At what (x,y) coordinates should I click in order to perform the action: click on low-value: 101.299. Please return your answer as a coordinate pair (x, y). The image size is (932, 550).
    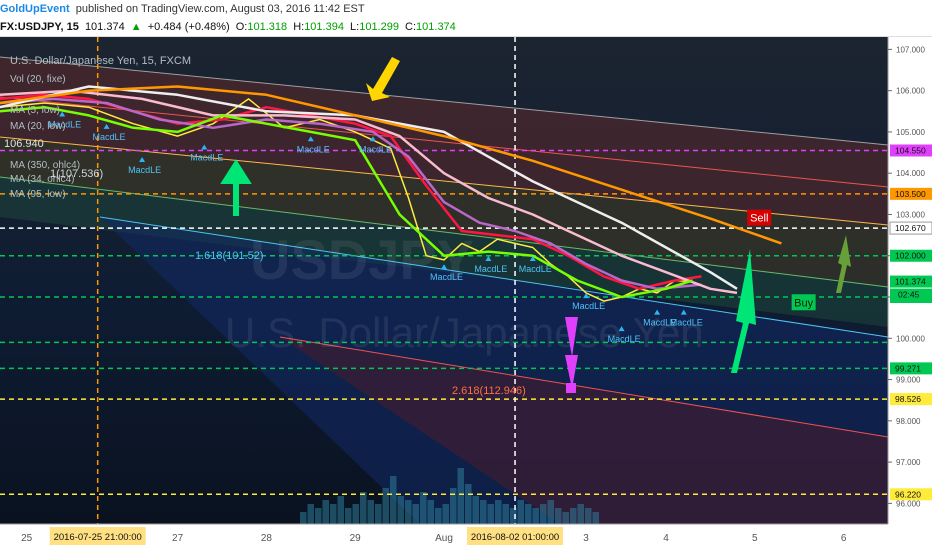
    Looking at the image, I should click on (379, 27).